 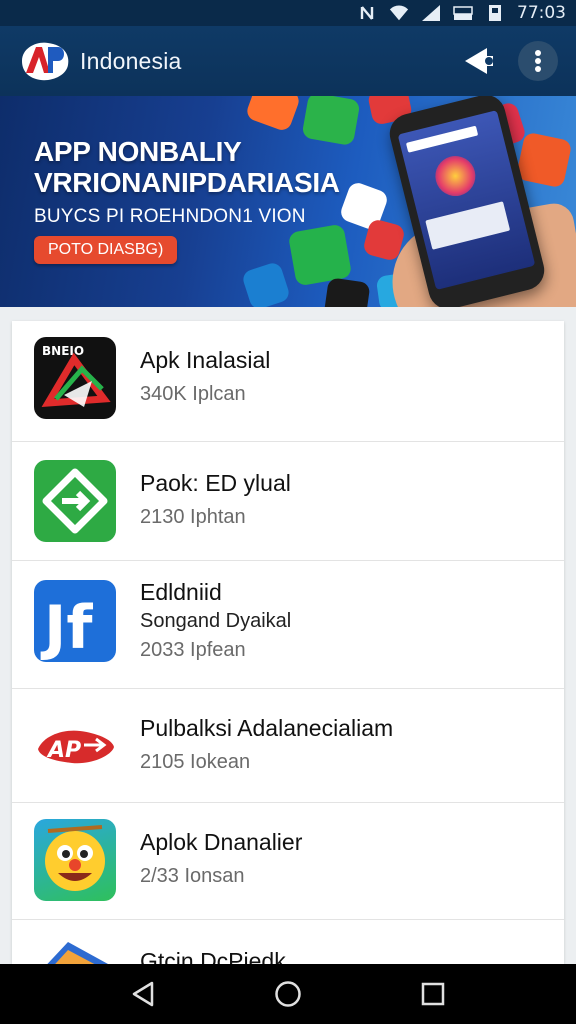 I want to click on wifi-icon, so click(x=399, y=13).